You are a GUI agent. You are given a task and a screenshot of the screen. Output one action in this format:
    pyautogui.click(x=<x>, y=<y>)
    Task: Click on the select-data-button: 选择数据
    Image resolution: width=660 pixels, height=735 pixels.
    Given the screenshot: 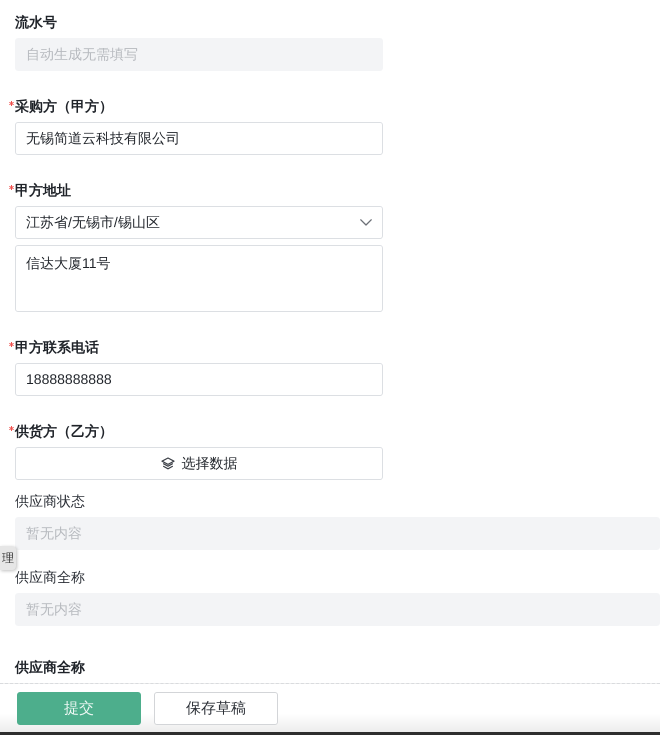 What is the action you would take?
    pyautogui.click(x=199, y=463)
    